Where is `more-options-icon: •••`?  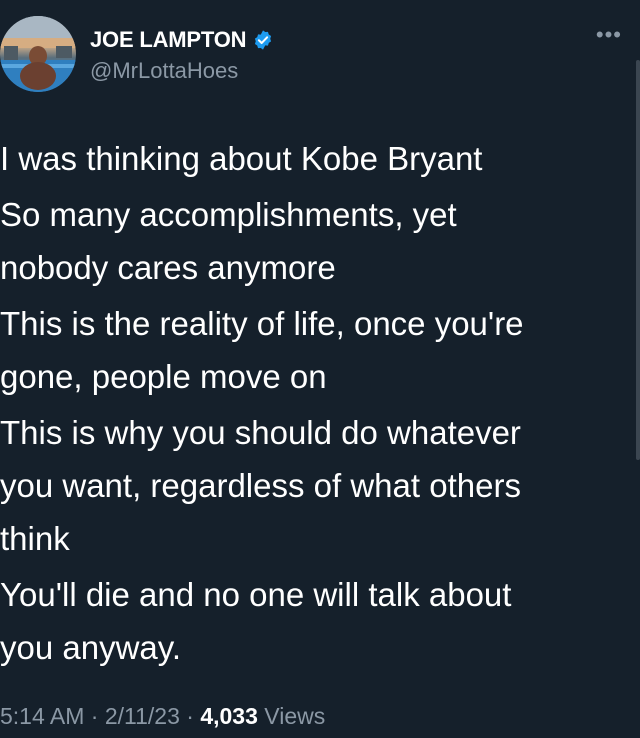 more-options-icon: ••• is located at coordinates (609, 35).